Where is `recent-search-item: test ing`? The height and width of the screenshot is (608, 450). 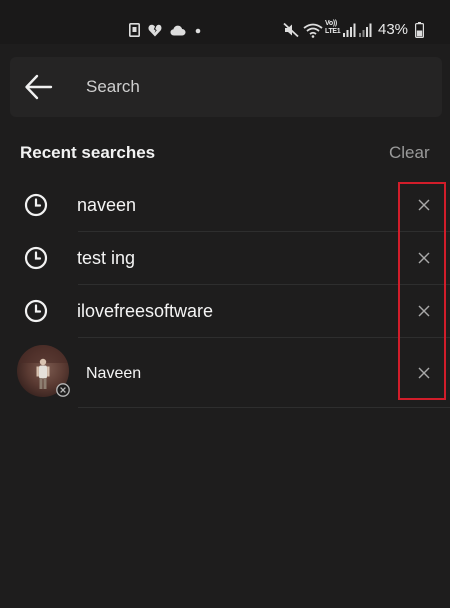
recent-search-item: test ing is located at coordinates (225, 258).